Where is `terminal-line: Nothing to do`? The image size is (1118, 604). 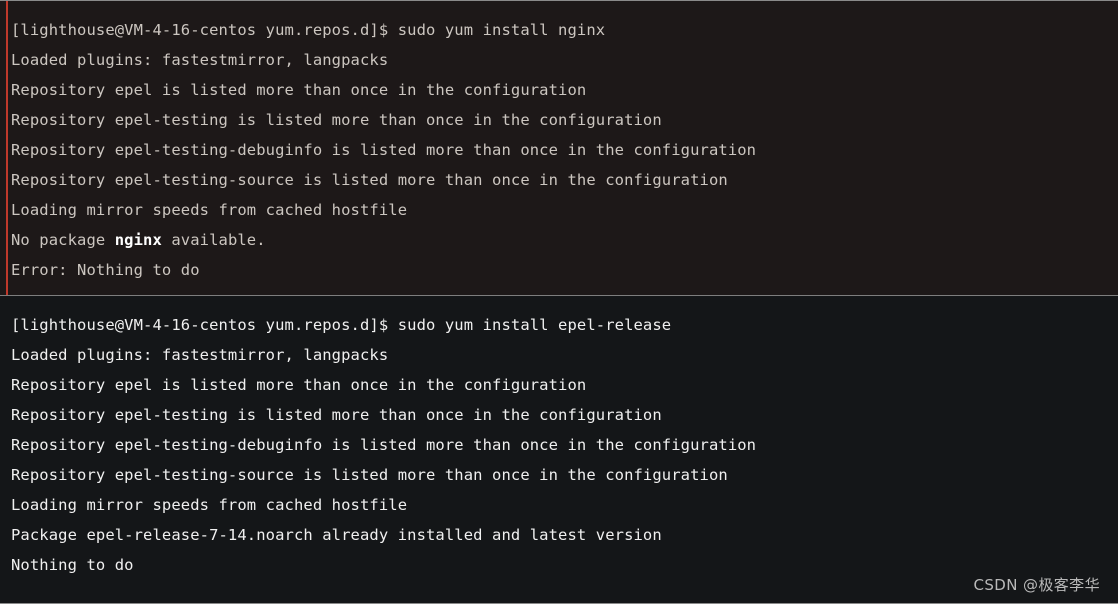
terminal-line: Nothing to do is located at coordinates (72, 565).